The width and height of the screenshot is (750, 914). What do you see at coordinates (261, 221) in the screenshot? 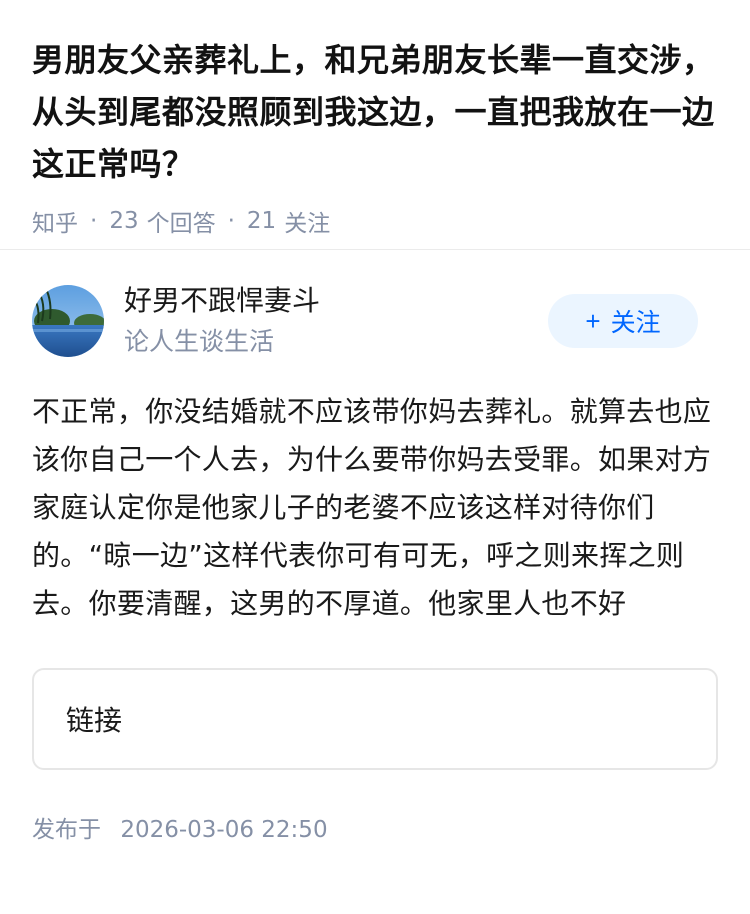
I see `follower-count: 21` at bounding box center [261, 221].